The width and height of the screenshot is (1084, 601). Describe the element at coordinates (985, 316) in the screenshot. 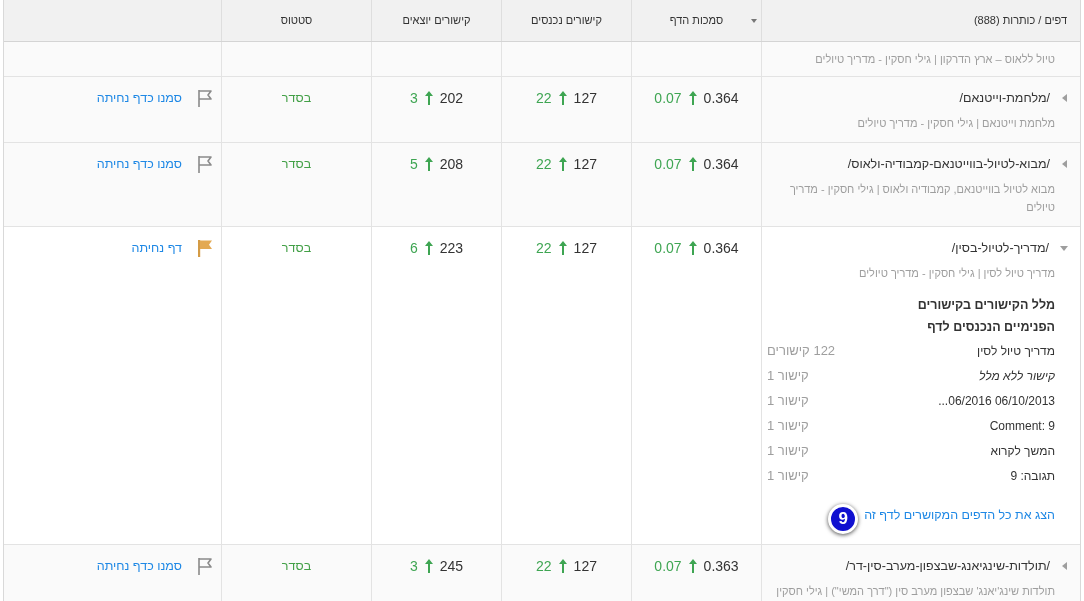

I see `anchor-text-heading: מלל הקישורים בקישורים הפנימיים הנכנסים לדף` at that location.